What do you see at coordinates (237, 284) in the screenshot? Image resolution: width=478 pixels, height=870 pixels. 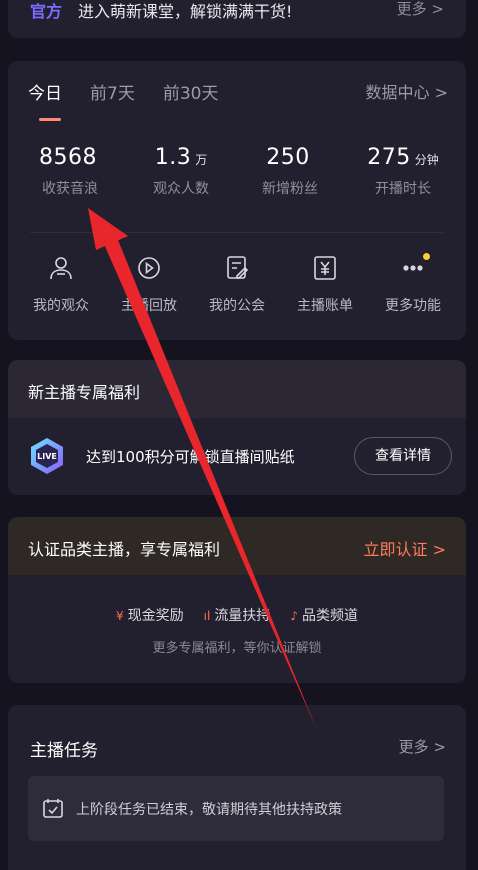 I see `my-guild-button: 我的公会` at bounding box center [237, 284].